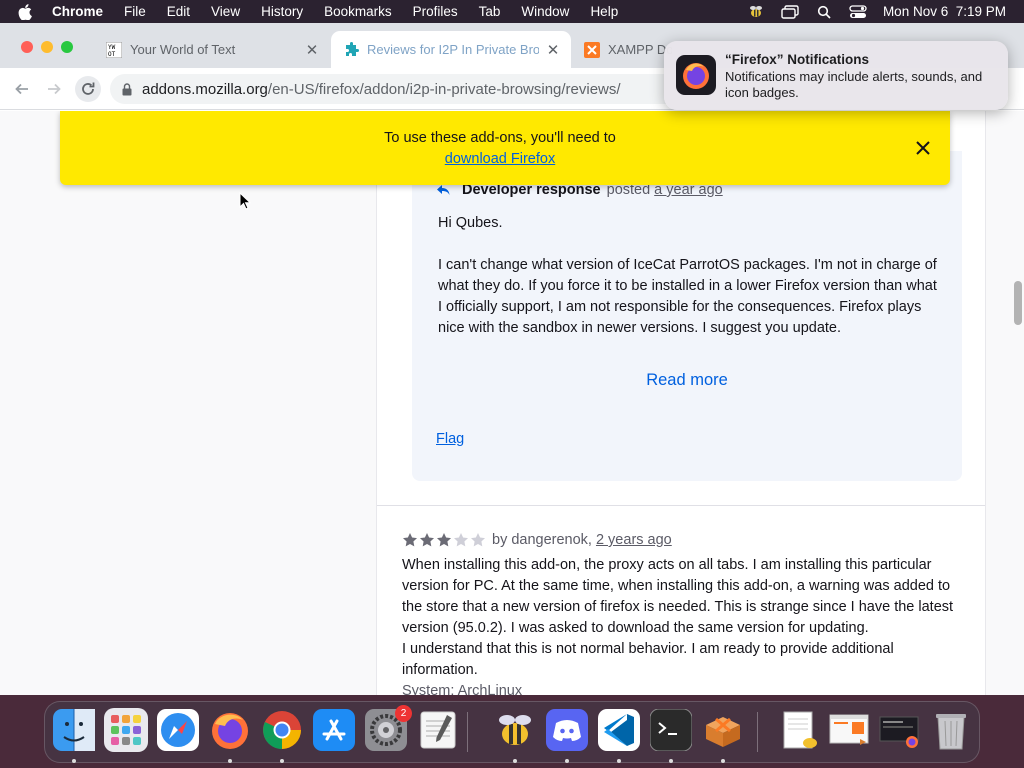  I want to click on reload-icon, so click(88, 89).